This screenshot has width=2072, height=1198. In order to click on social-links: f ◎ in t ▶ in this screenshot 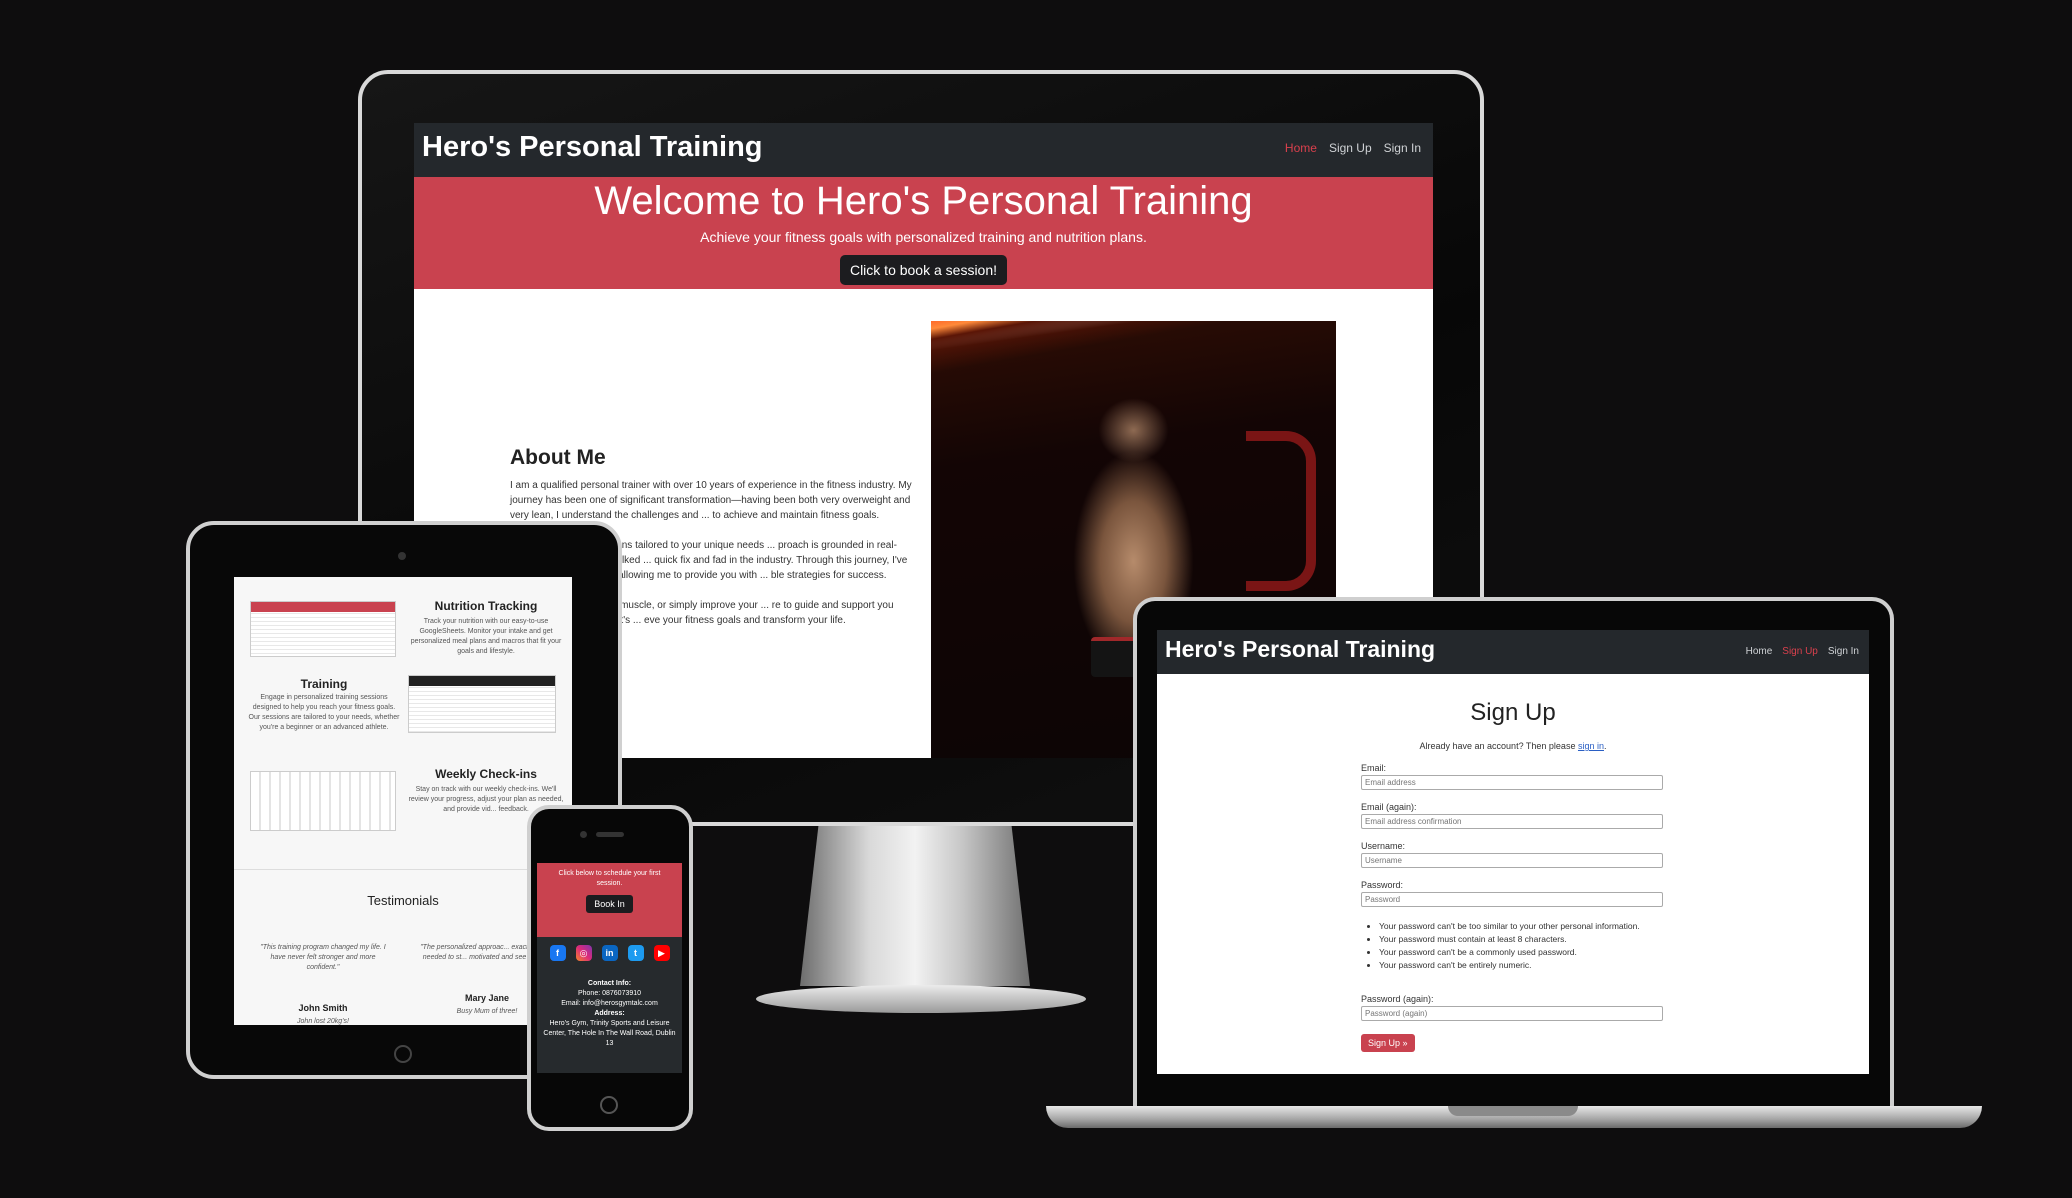, I will do `click(609, 953)`.